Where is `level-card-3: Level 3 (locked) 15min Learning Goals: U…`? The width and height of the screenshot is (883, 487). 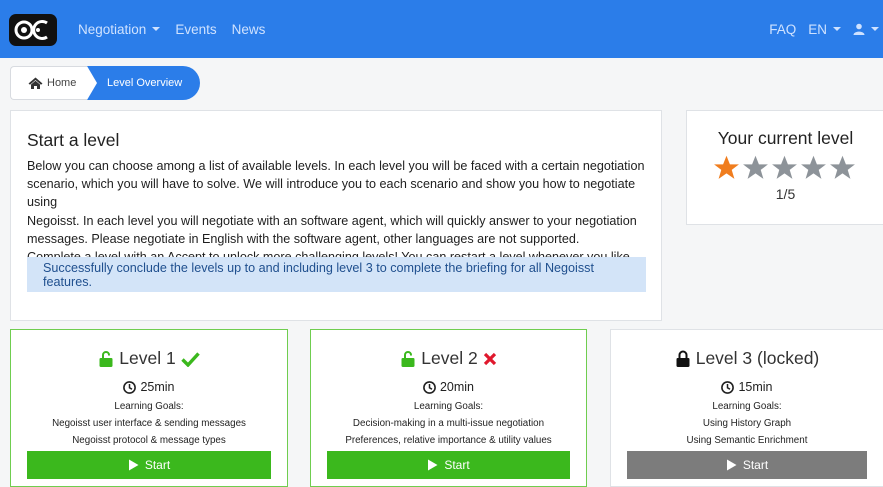
level-card-3: Level 3 (locked) 15min Learning Goals: U… is located at coordinates (746, 408).